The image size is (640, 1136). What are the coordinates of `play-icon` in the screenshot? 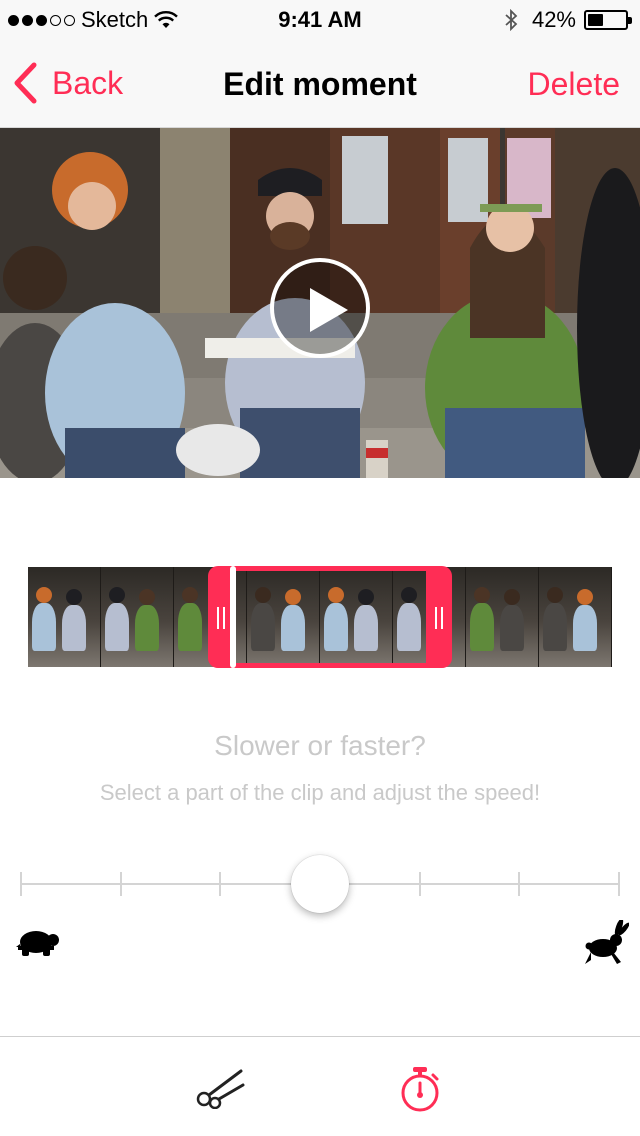 It's located at (329, 310).